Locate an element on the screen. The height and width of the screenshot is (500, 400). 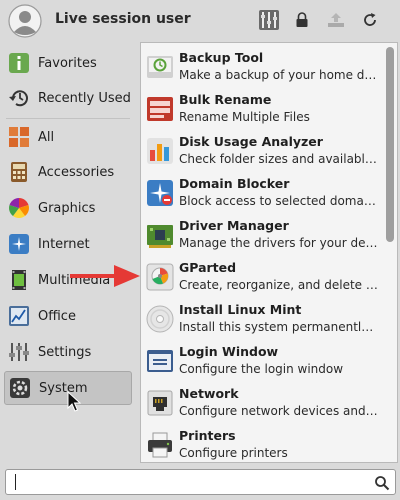
history-icon is located at coordinates (18, 98).